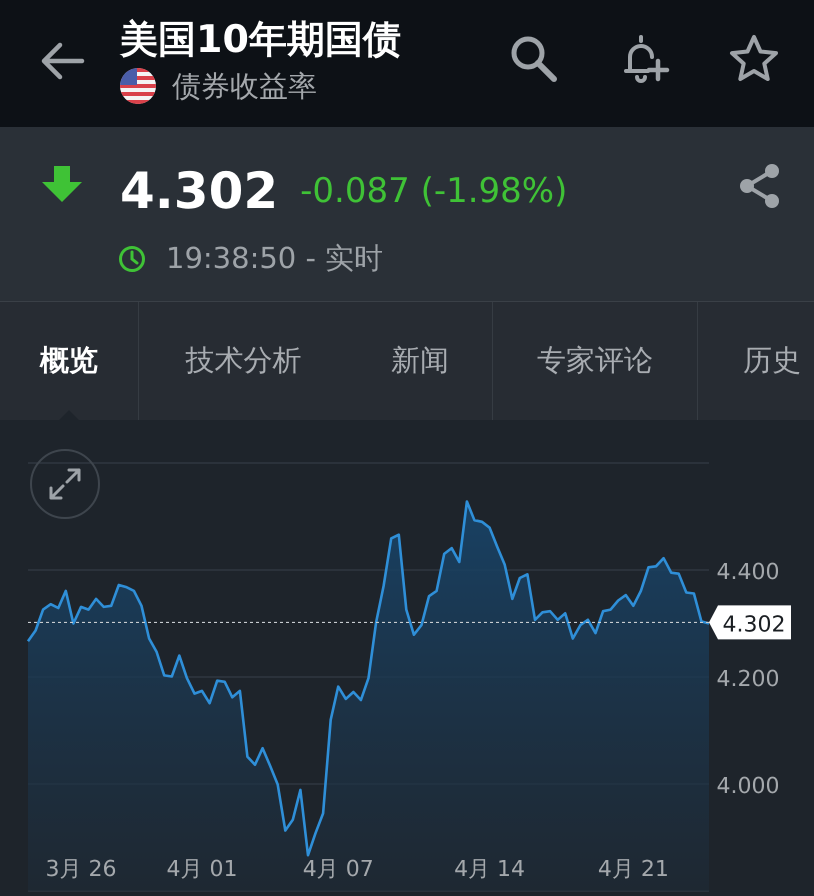  I want to click on share-icon, so click(760, 186).